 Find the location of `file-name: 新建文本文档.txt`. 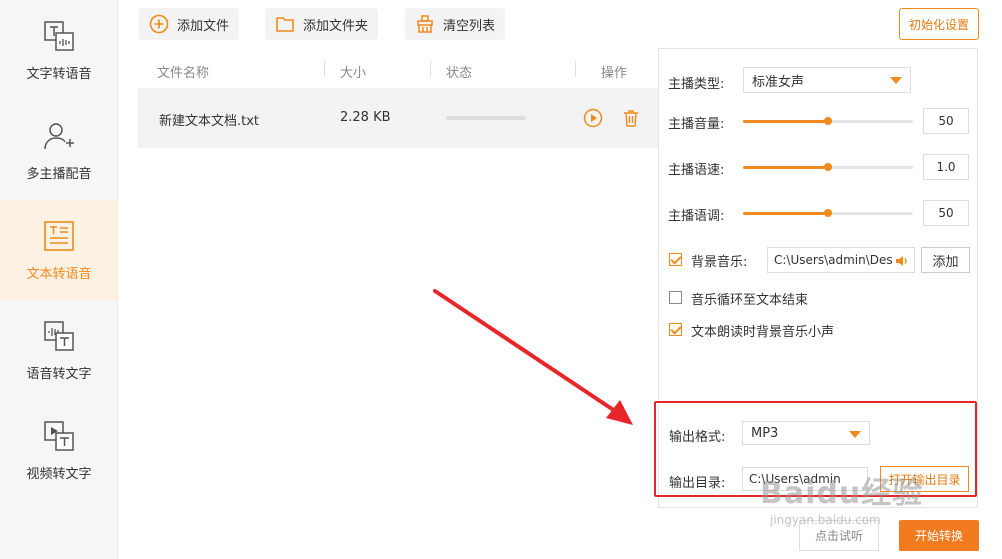

file-name: 新建文本文档.txt is located at coordinates (209, 121).